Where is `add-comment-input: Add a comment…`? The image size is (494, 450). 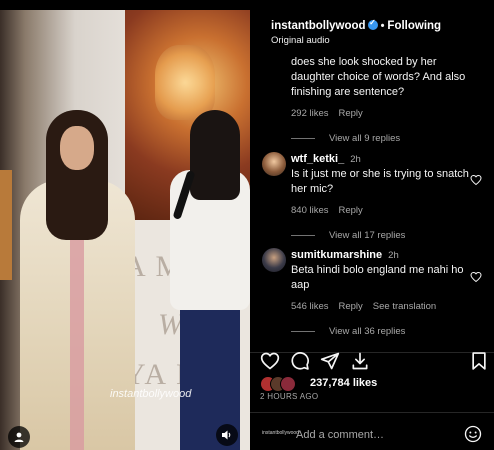 add-comment-input: Add a comment… is located at coordinates (340, 435).